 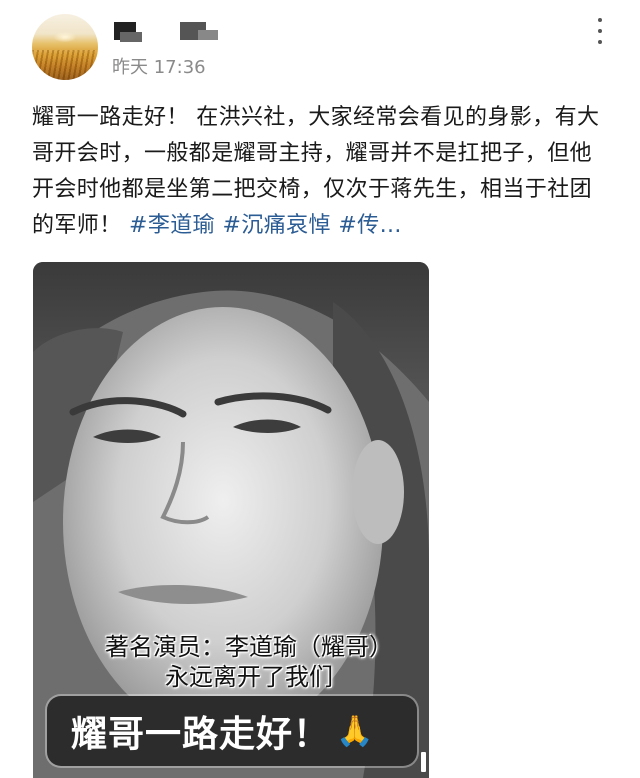 I want to click on post-timestamp: 昨天 17:36, so click(x=159, y=67).